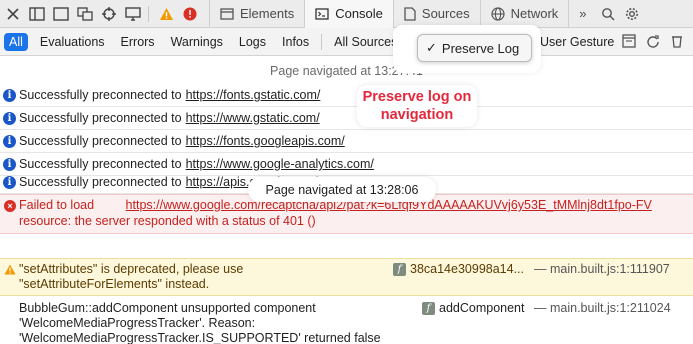 Image resolution: width=693 pixels, height=344 pixels. I want to click on navigation-marker-highlight: Page navigated at 13:28:06, so click(342, 189).